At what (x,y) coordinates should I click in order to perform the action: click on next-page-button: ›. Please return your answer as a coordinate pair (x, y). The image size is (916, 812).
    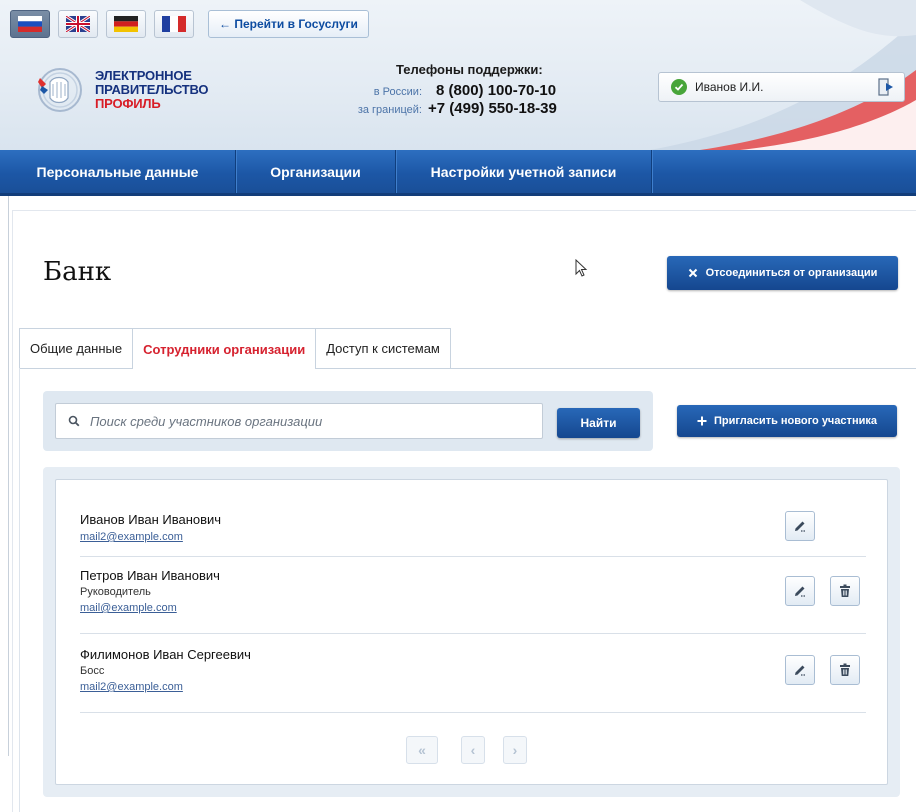
    Looking at the image, I should click on (515, 750).